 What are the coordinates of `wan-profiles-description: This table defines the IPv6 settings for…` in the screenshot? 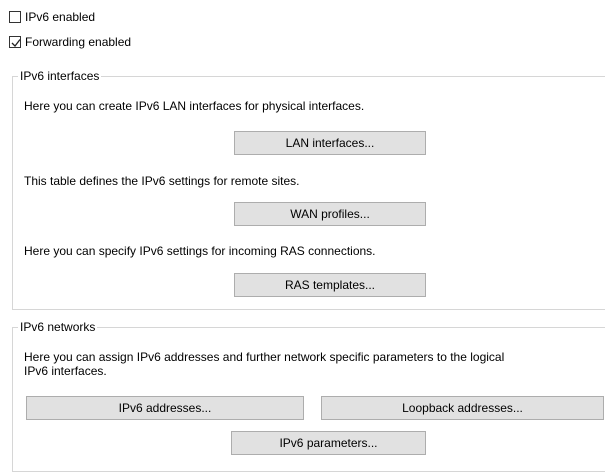 It's located at (162, 181).